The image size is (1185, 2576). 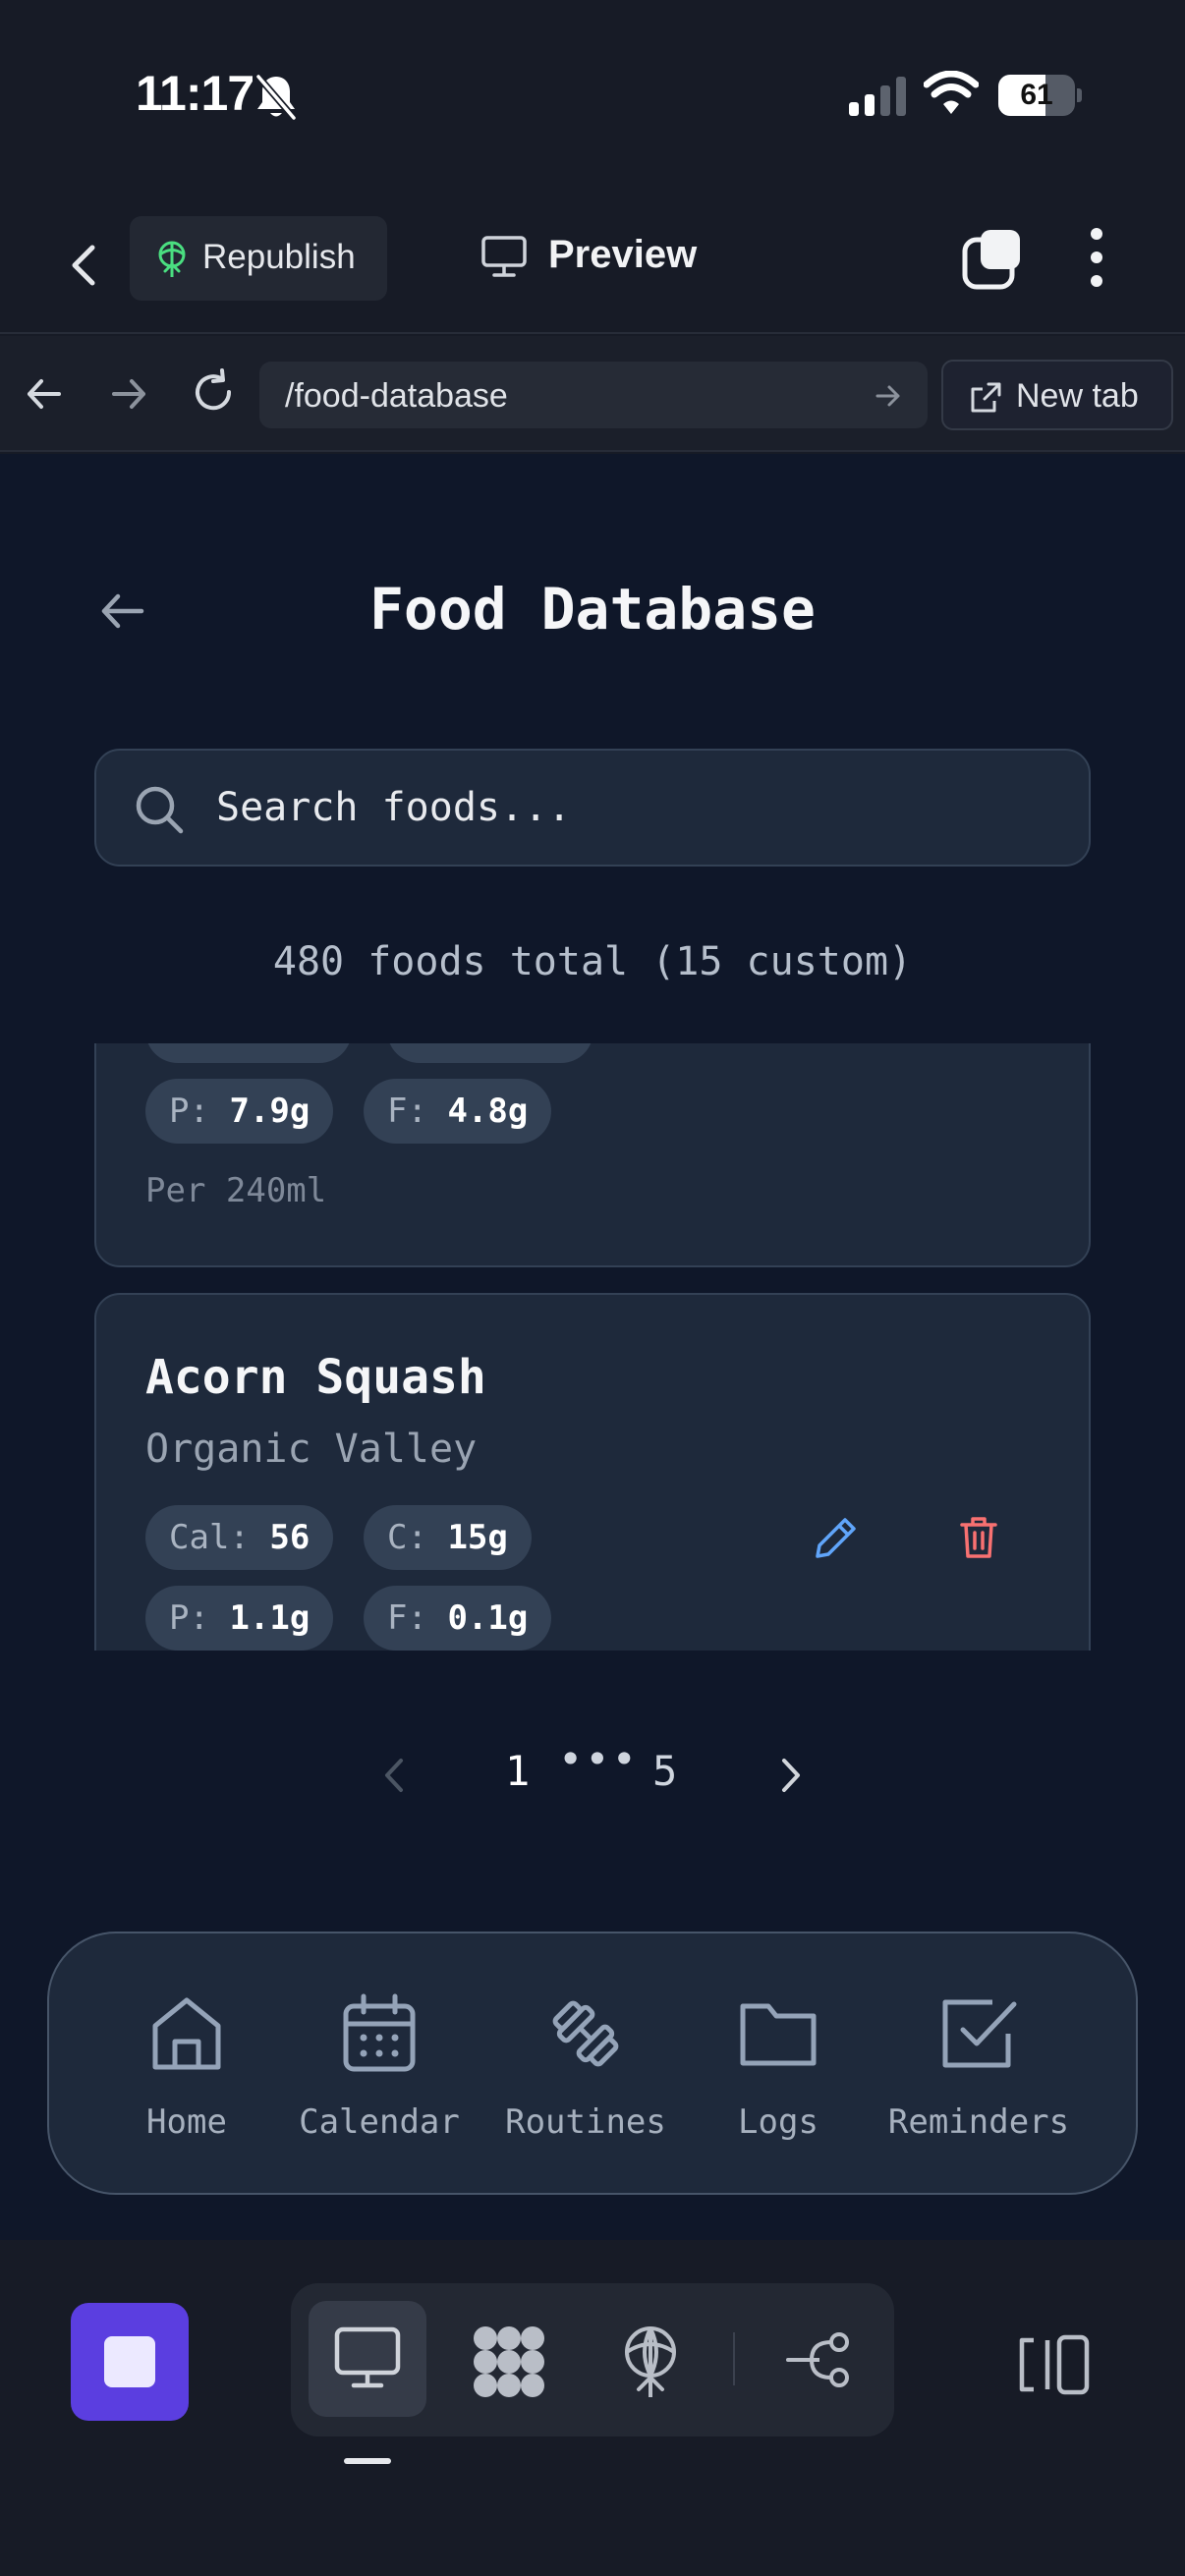 I want to click on battery-cap, so click(x=1080, y=95).